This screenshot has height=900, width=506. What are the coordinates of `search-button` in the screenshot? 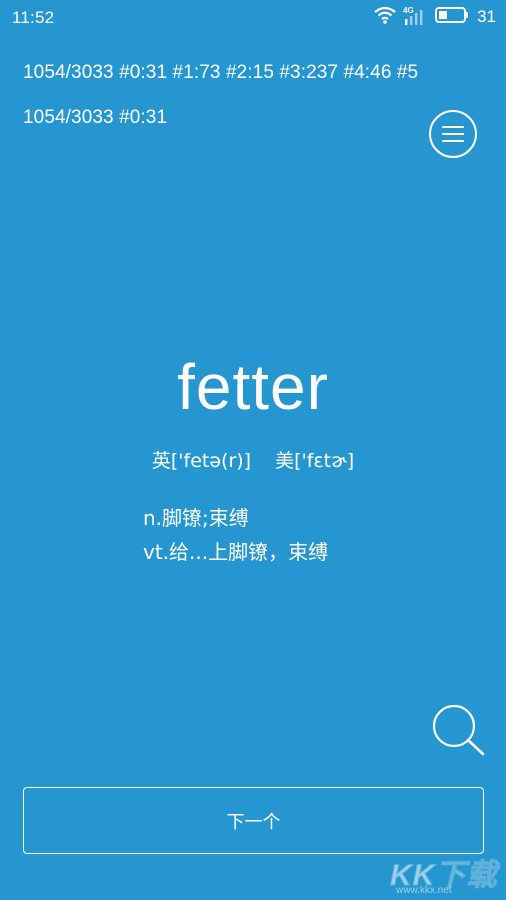 It's located at (458, 730).